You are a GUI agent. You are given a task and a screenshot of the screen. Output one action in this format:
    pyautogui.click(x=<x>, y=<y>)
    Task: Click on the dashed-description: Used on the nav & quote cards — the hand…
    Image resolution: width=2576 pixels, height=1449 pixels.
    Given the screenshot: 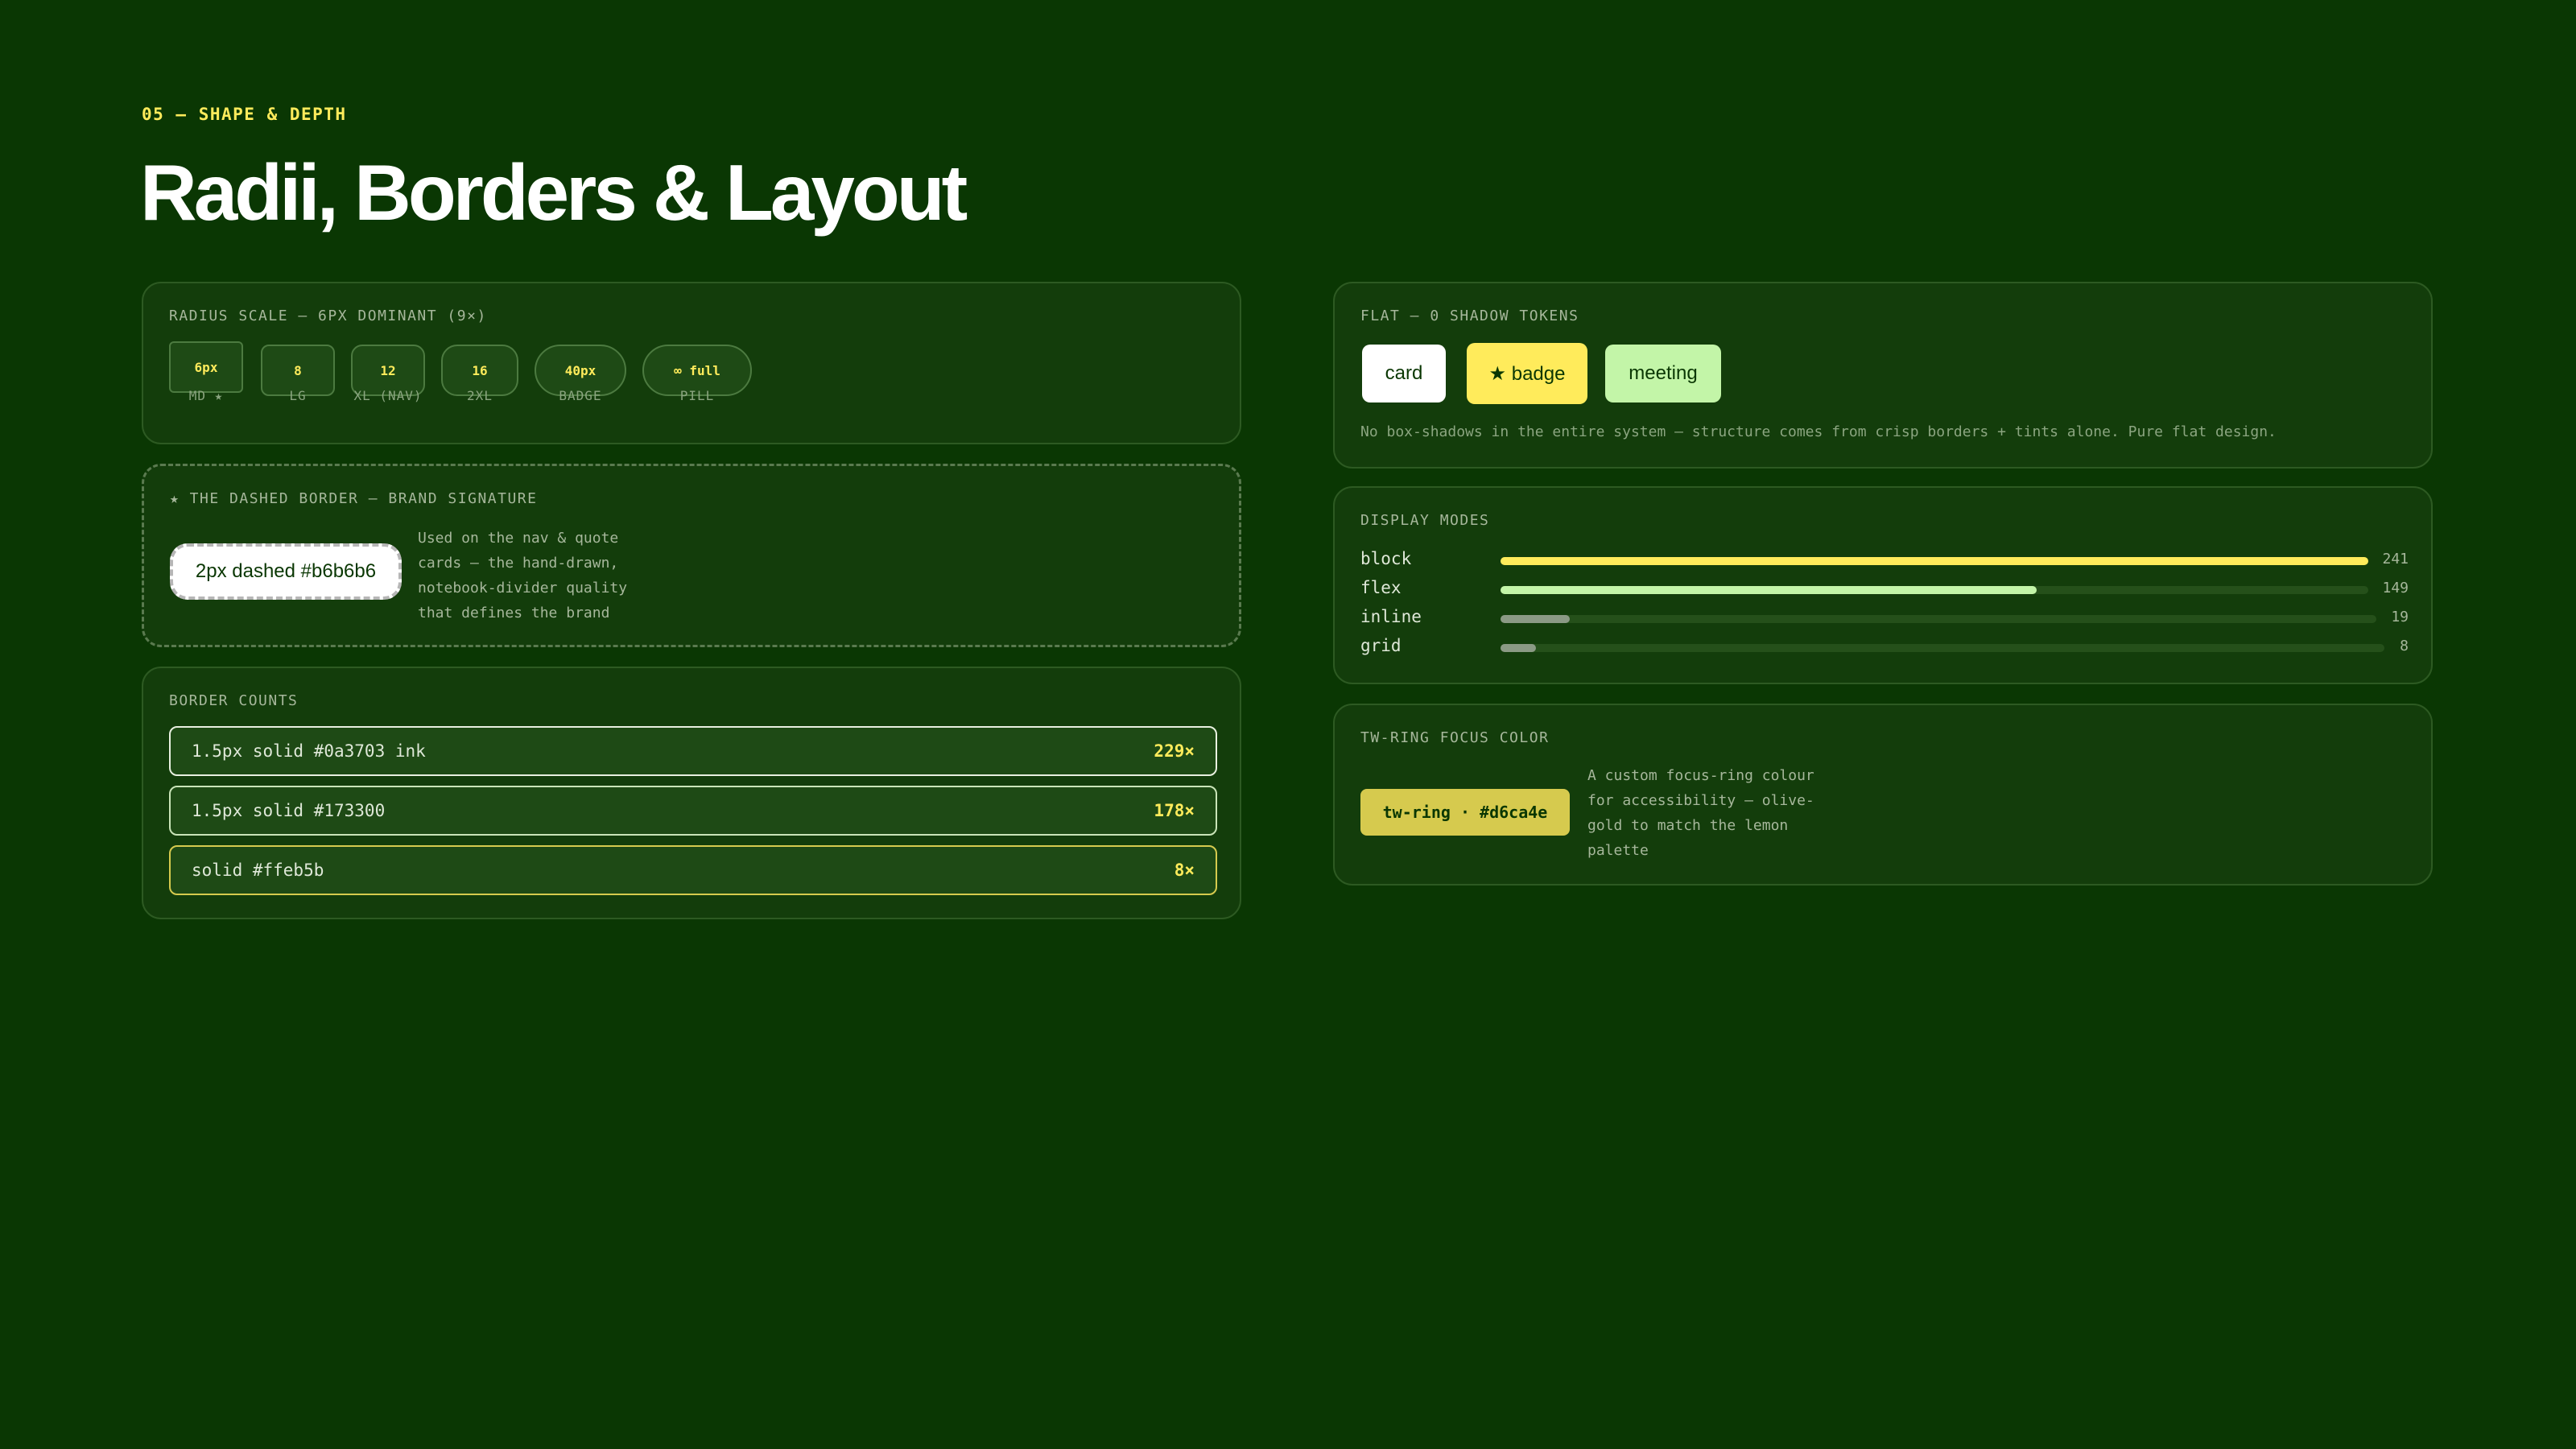 What is the action you would take?
    pyautogui.click(x=523, y=575)
    